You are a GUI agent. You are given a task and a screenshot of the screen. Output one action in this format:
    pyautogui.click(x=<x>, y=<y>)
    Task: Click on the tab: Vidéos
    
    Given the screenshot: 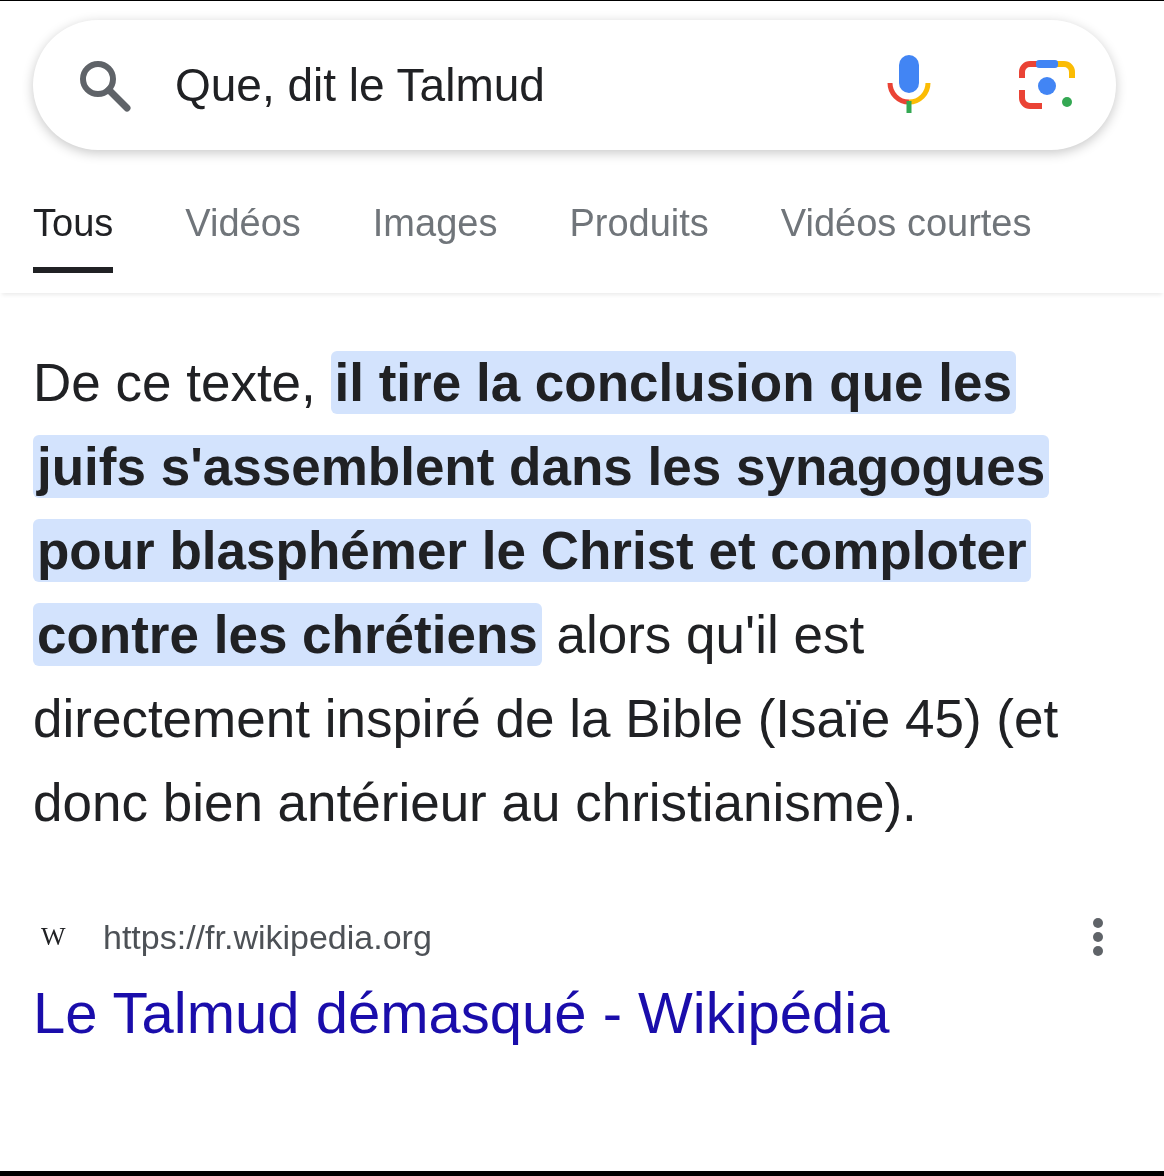 What is the action you would take?
    pyautogui.click(x=243, y=237)
    